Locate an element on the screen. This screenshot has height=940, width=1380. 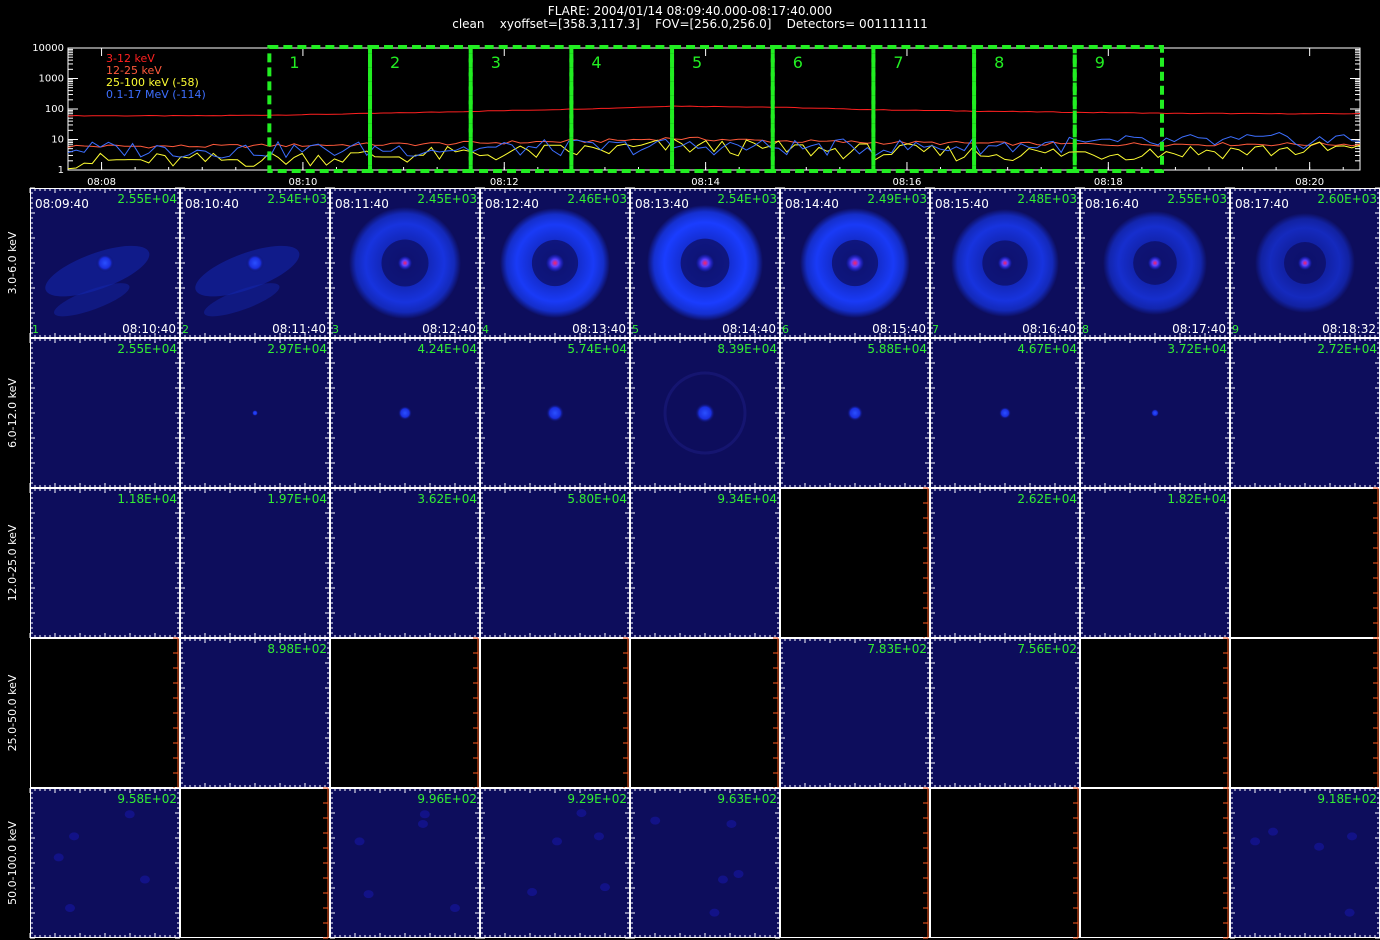
image-panel: 8.39E+04 is located at coordinates (705, 413).